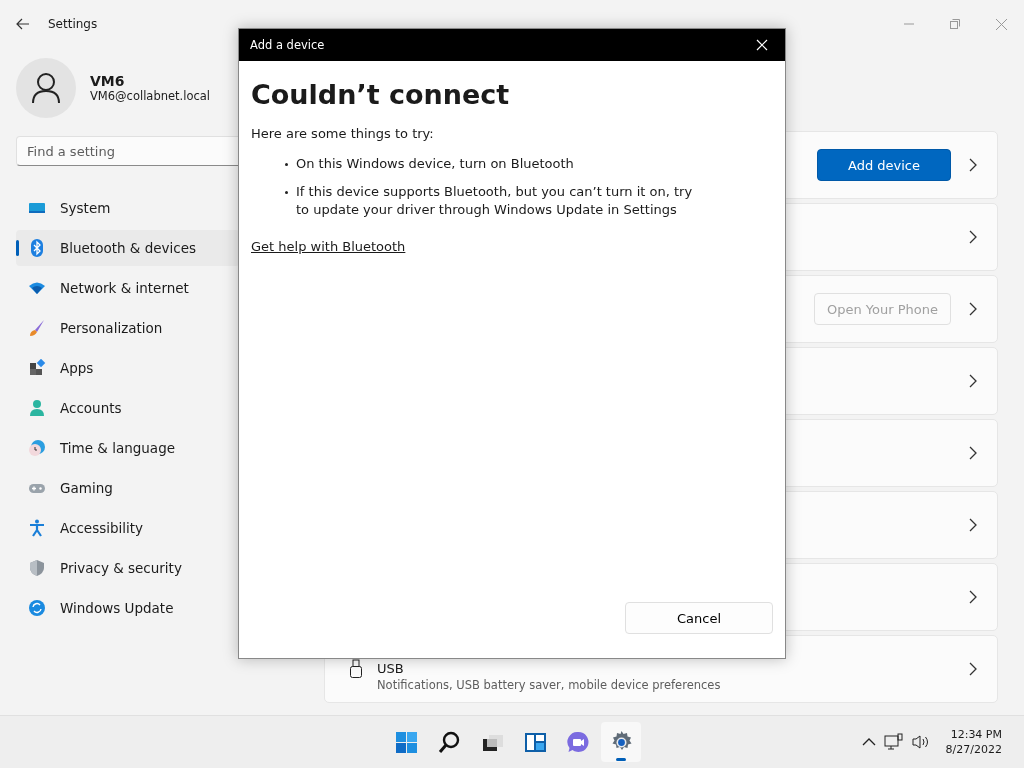 Image resolution: width=1024 pixels, height=768 pixels. What do you see at coordinates (578, 742) in the screenshot?
I see `chat-icon` at bounding box center [578, 742].